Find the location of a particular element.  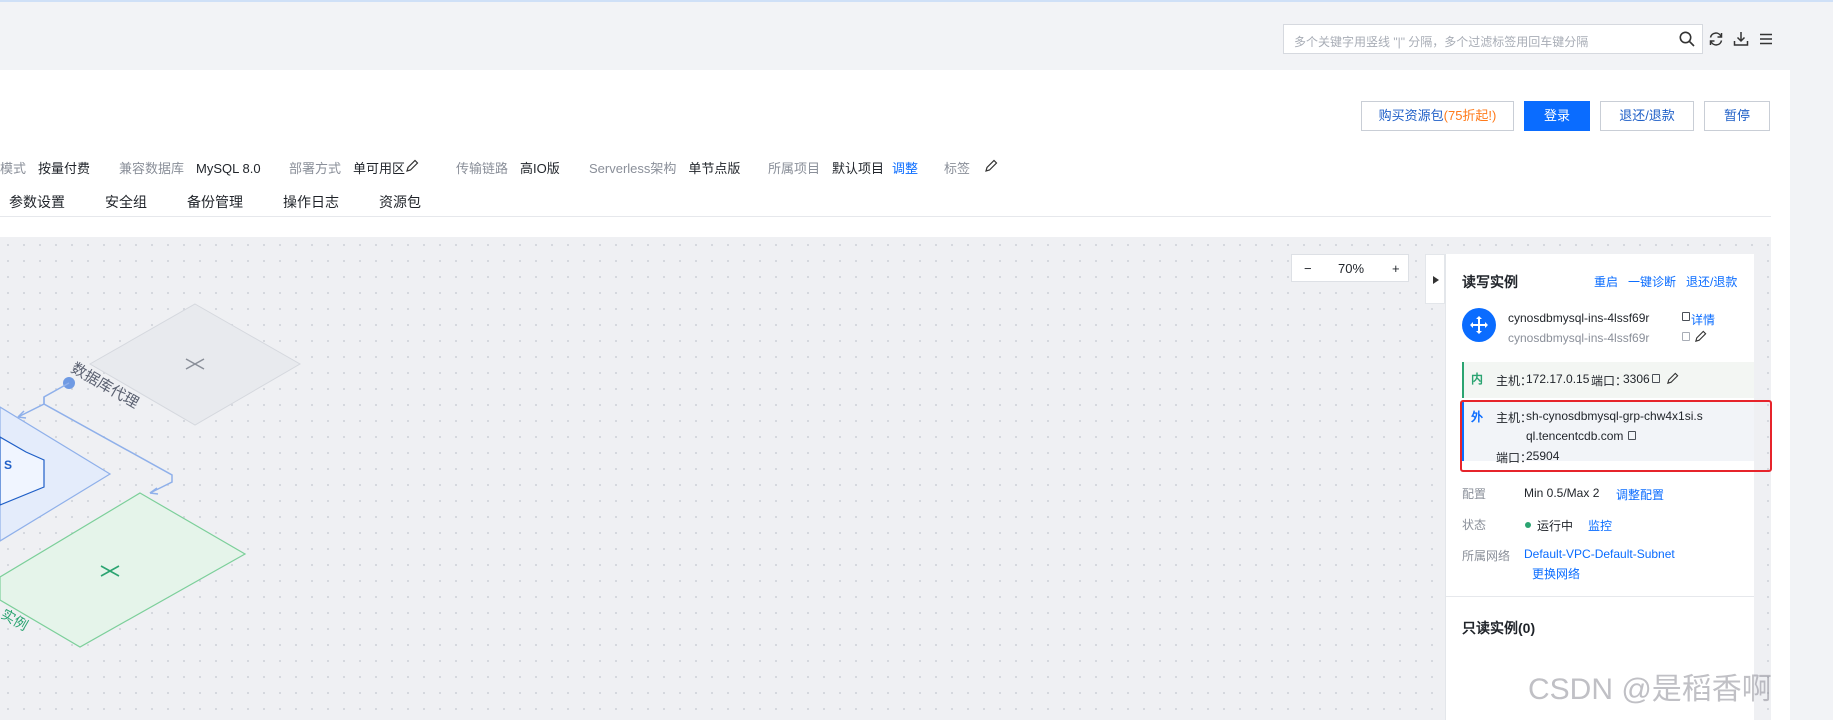

rw-node-text: S is located at coordinates (8, 465).